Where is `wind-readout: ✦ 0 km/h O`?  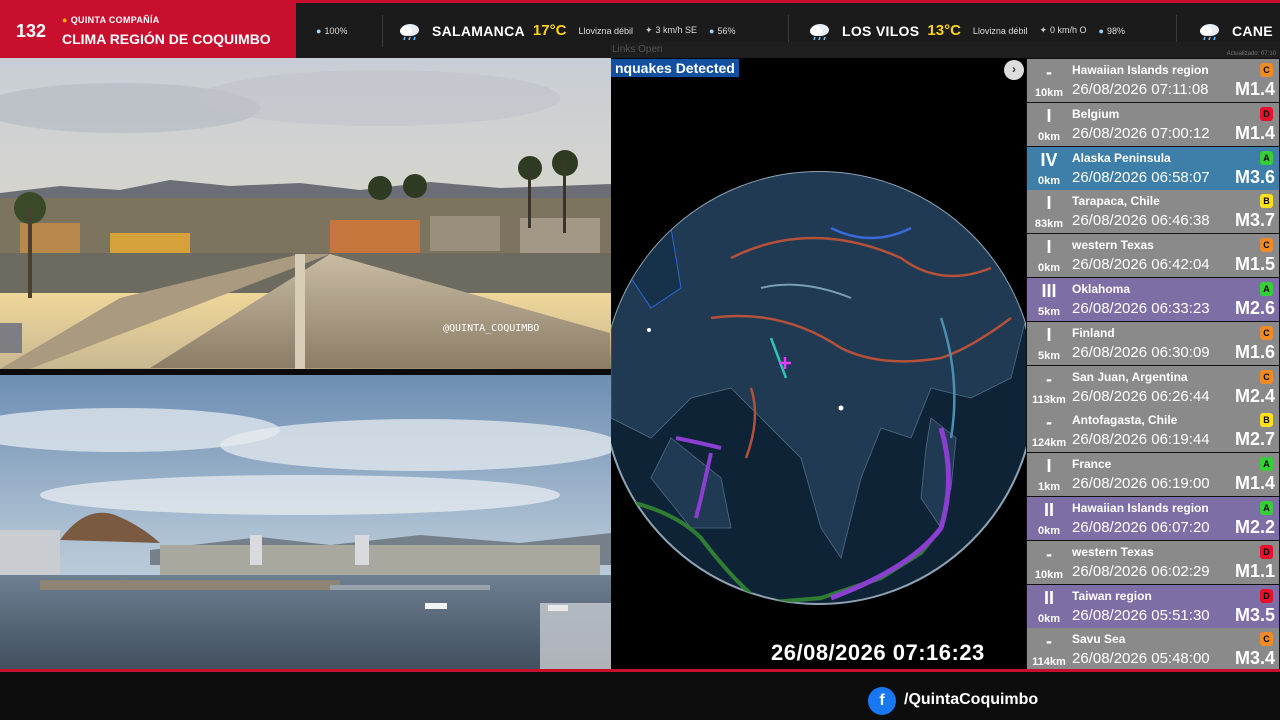 wind-readout: ✦ 0 km/h O is located at coordinates (1062, 30).